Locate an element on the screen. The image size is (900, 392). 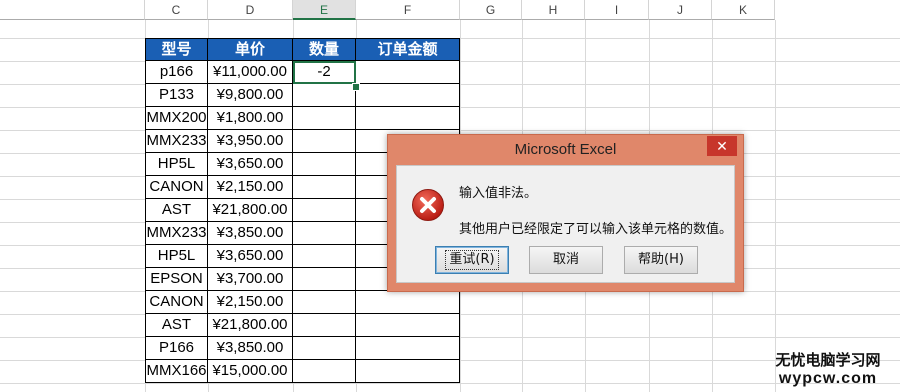
help-button-label: 帮助(H) is located at coordinates (661, 259).